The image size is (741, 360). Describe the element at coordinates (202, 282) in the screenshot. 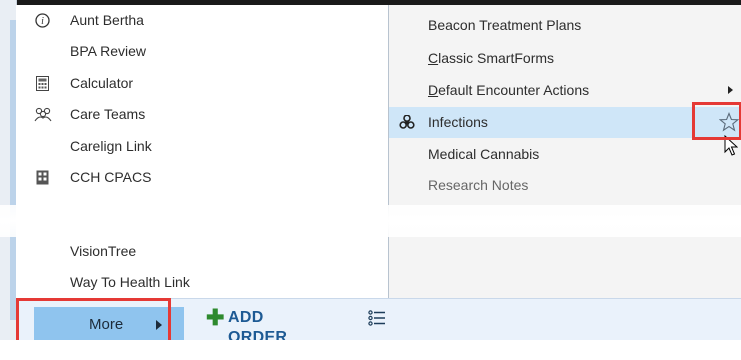

I see `menu-item-way-to-health-link: Way To Health Link` at that location.